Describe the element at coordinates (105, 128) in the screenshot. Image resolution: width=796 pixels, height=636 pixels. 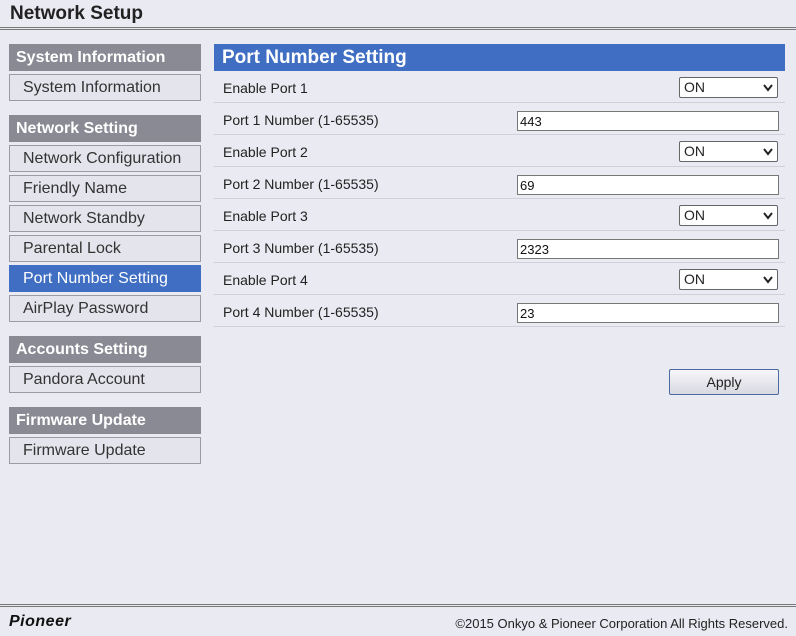
I see `sidebar-section-network-setting: Network Setting` at that location.